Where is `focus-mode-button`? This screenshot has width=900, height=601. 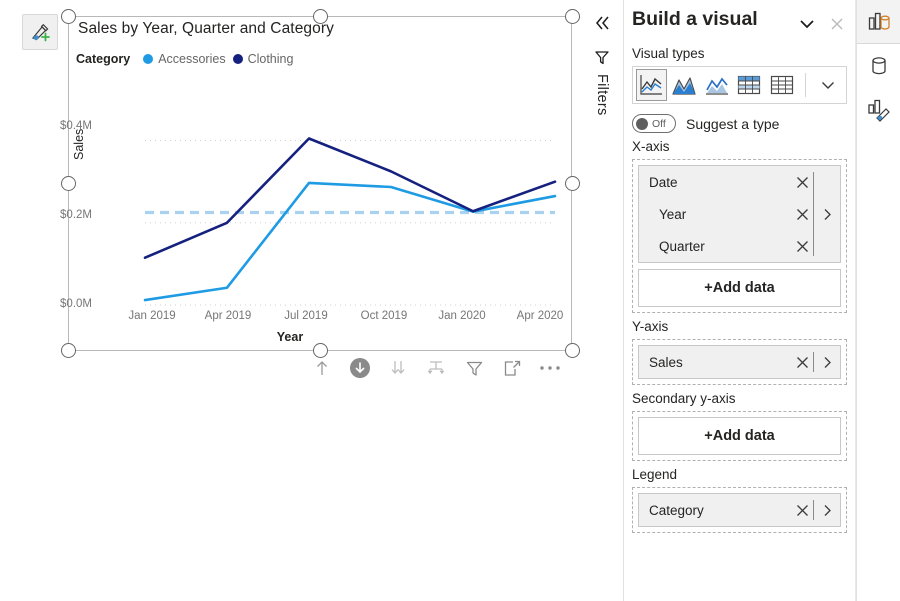
focus-mode-button is located at coordinates (512, 368).